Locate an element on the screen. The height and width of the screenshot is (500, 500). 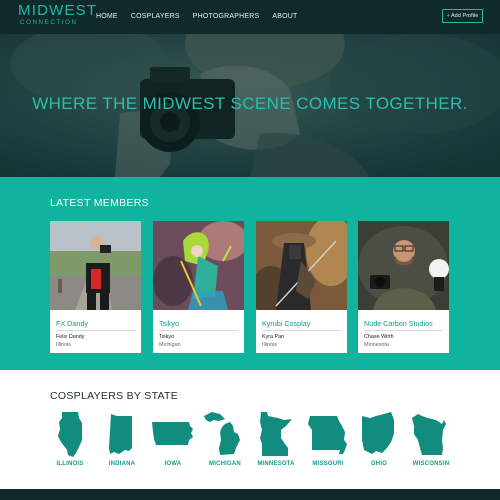
add-profile-button: +Add Profile is located at coordinates (462, 16).